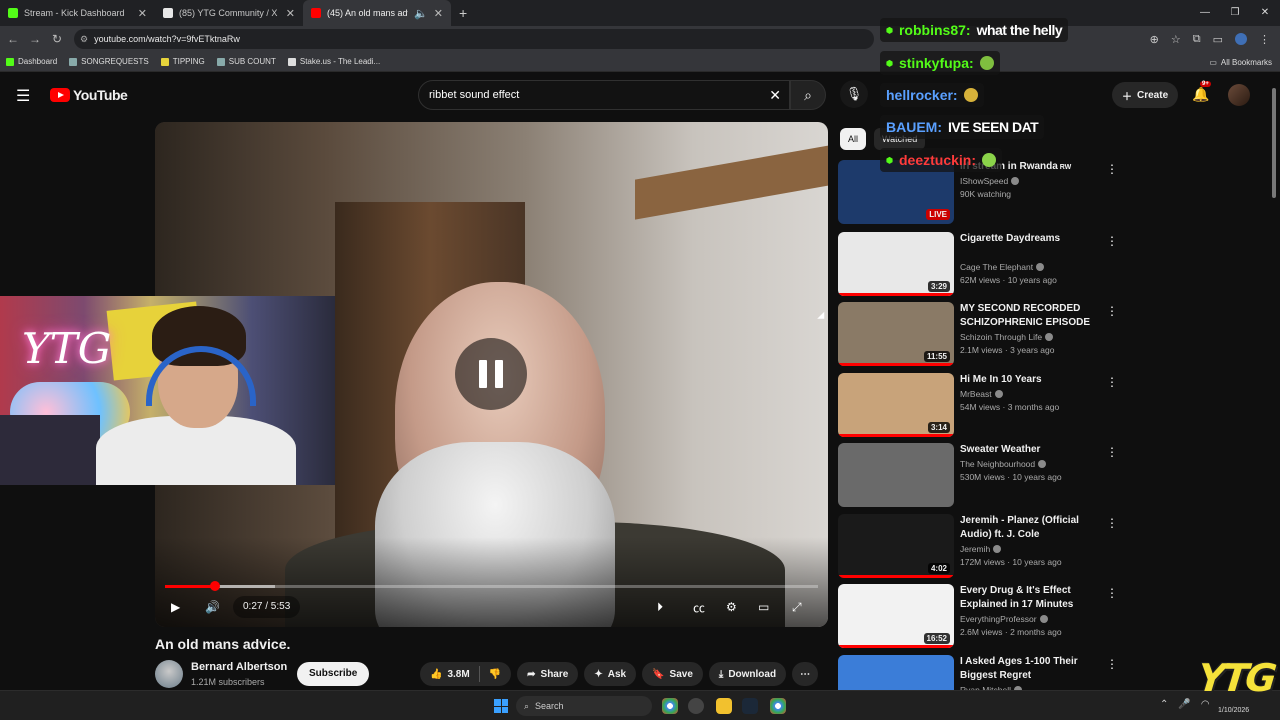 The width and height of the screenshot is (1280, 720). I want to click on forward-icon: →, so click(35, 39).